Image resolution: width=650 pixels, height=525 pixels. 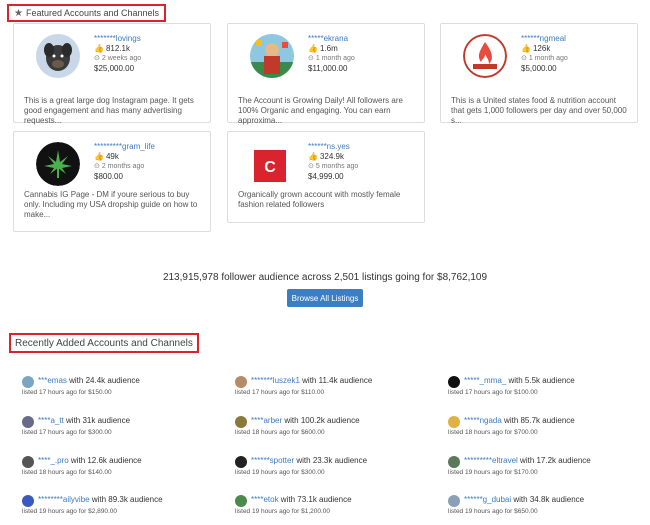 I want to click on featured-section-title: ★ Featured Accounts and Channels, so click(x=87, y=13).